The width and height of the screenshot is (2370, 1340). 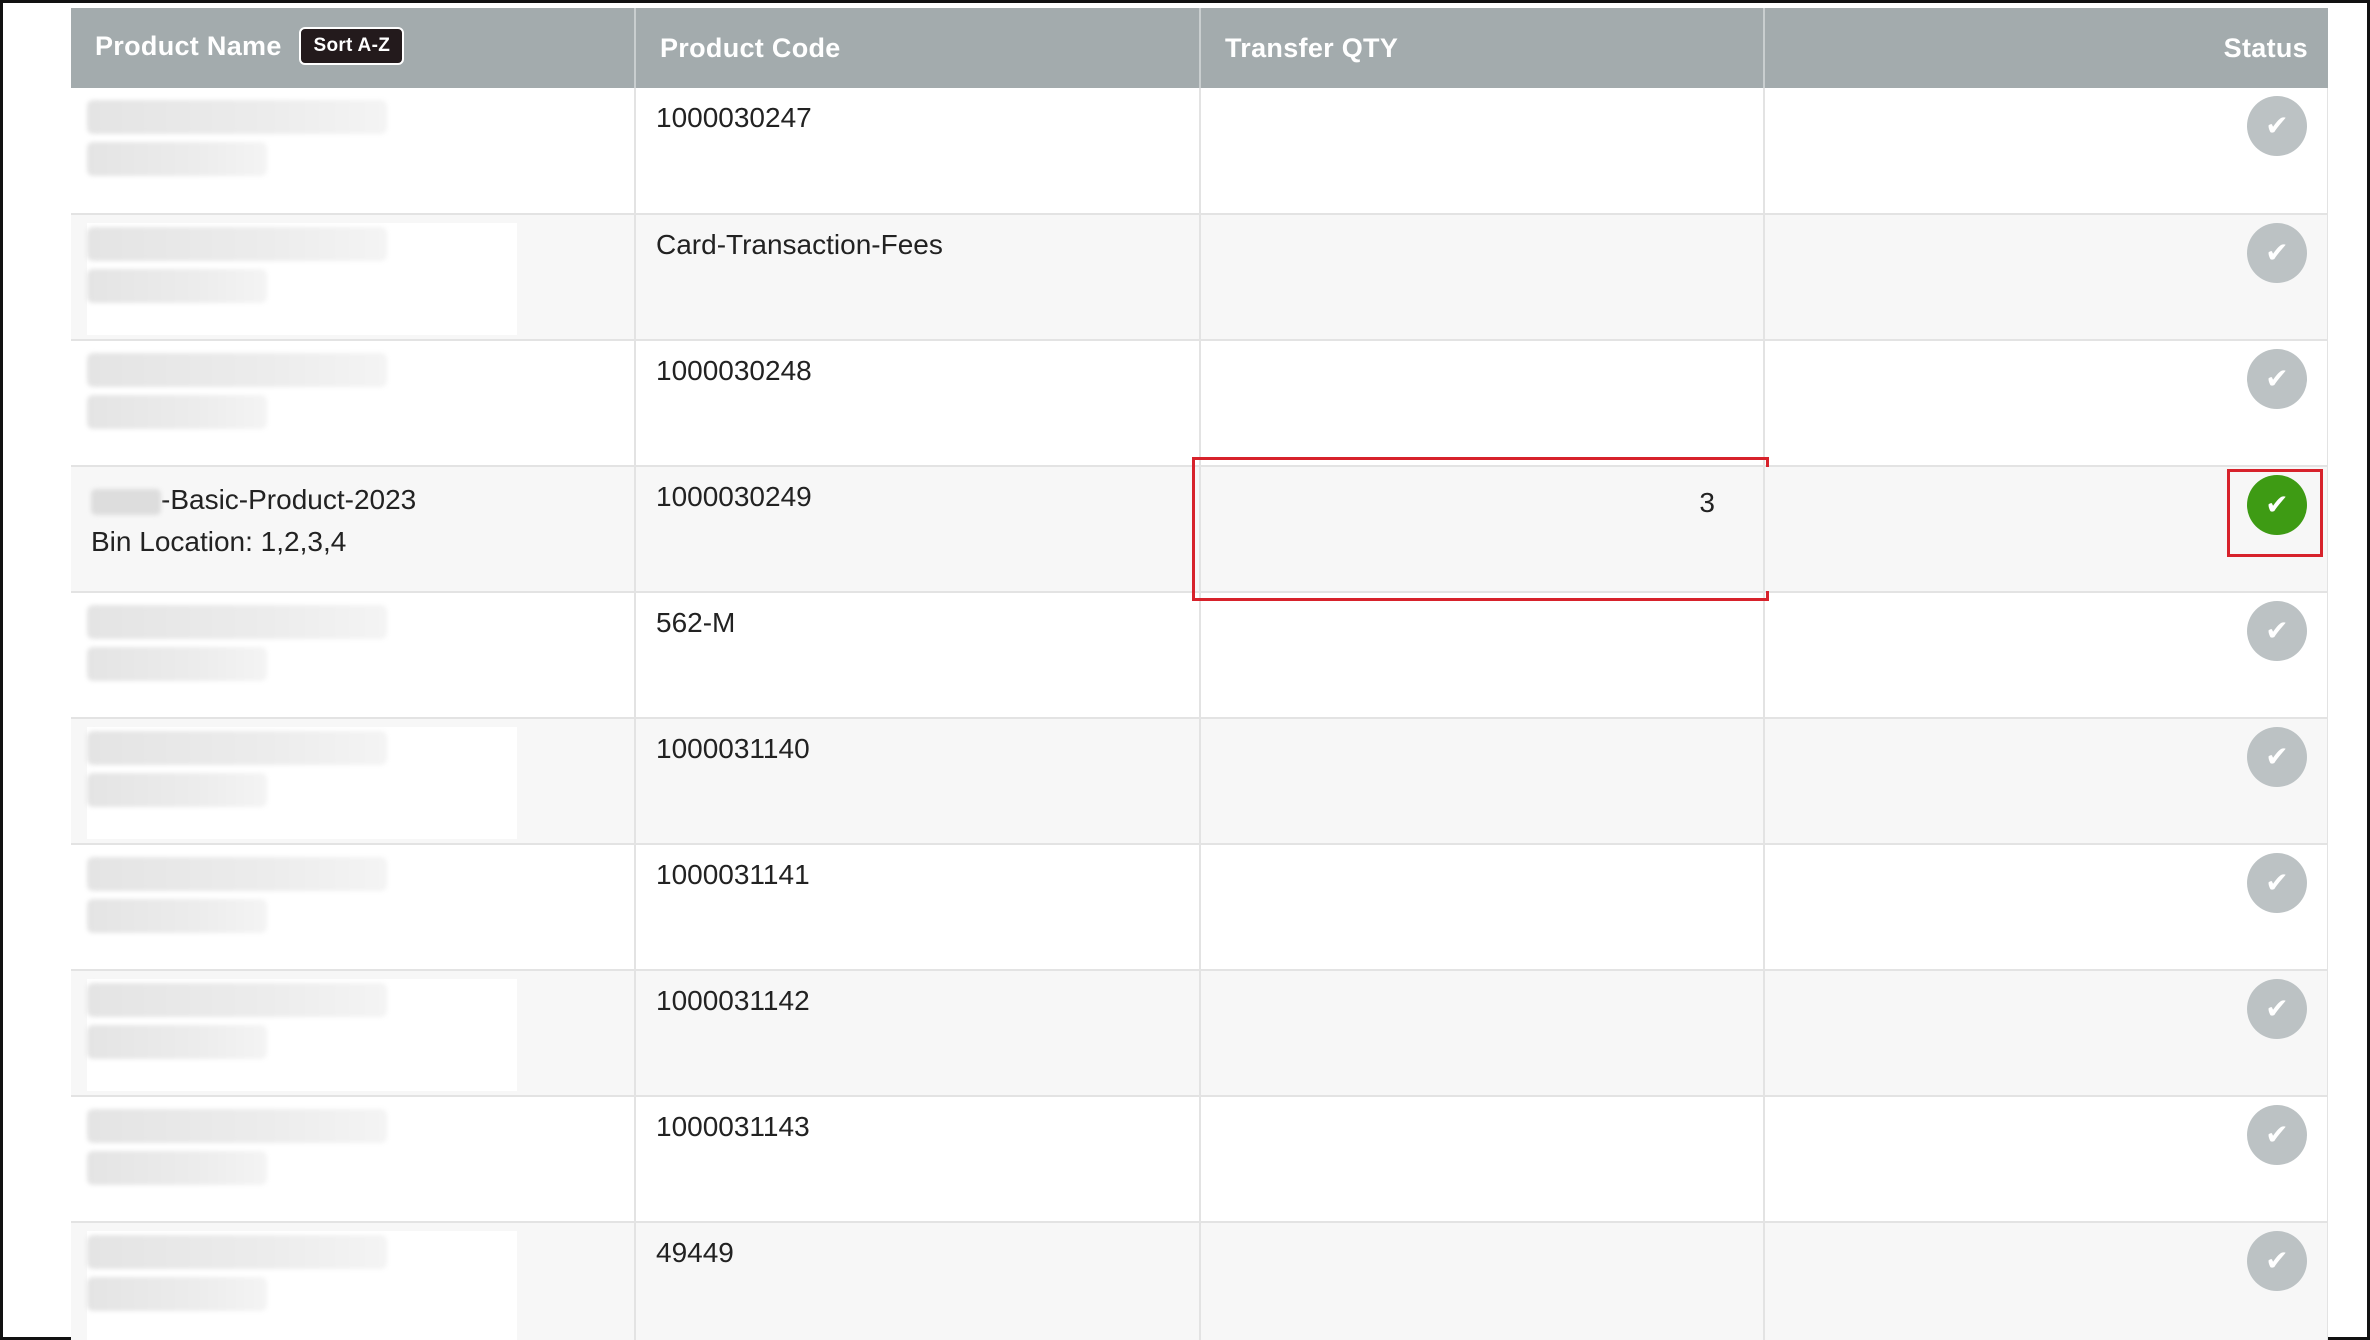 I want to click on table-row: 562-M ✔, so click(x=1199, y=655).